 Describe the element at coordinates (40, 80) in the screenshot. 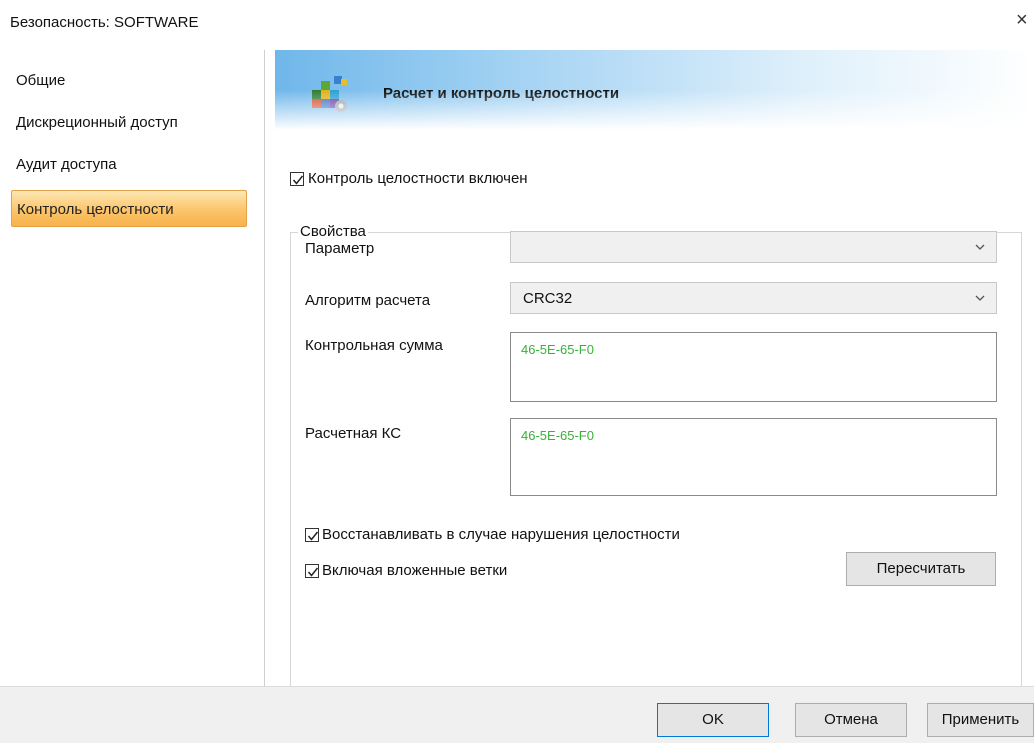

I see `sidebar-item-general: Общие` at that location.